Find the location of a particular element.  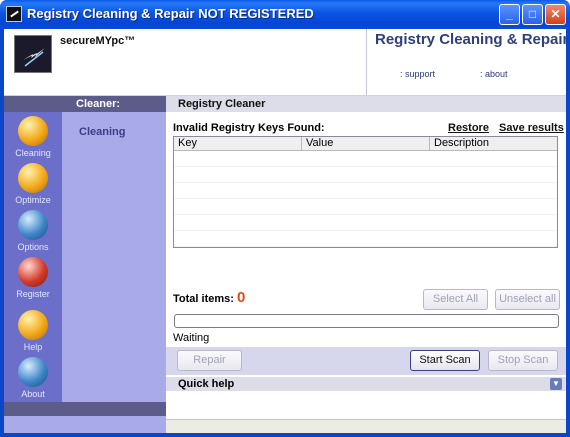

total-items-count: 0 is located at coordinates (241, 297).